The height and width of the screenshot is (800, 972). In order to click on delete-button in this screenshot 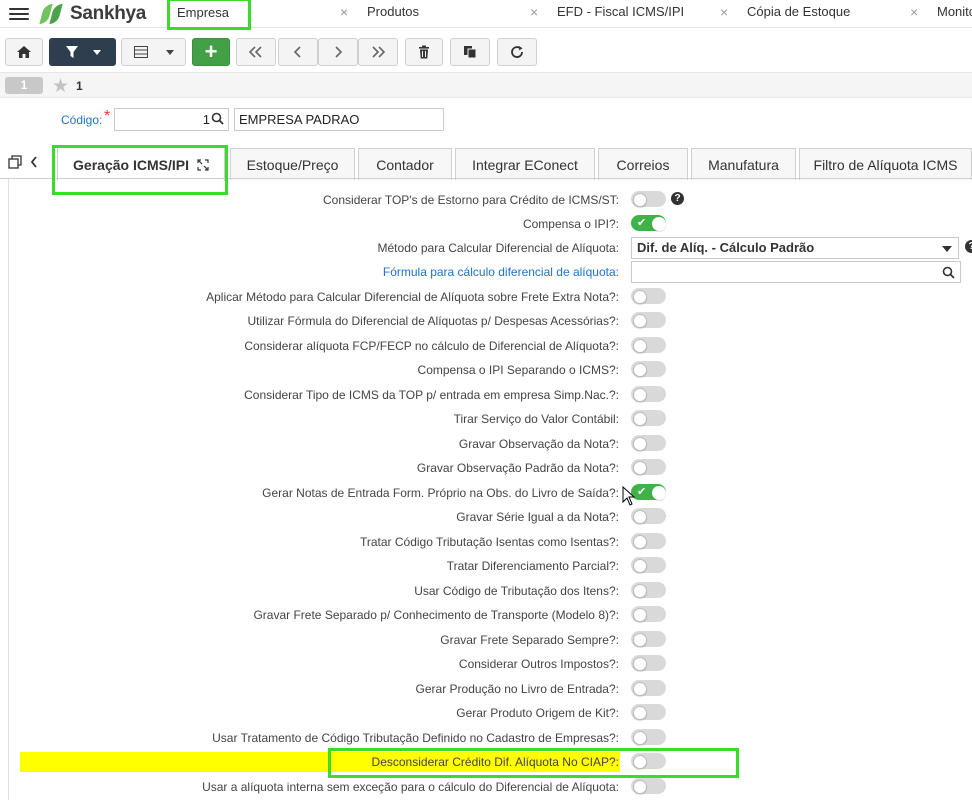, I will do `click(424, 52)`.